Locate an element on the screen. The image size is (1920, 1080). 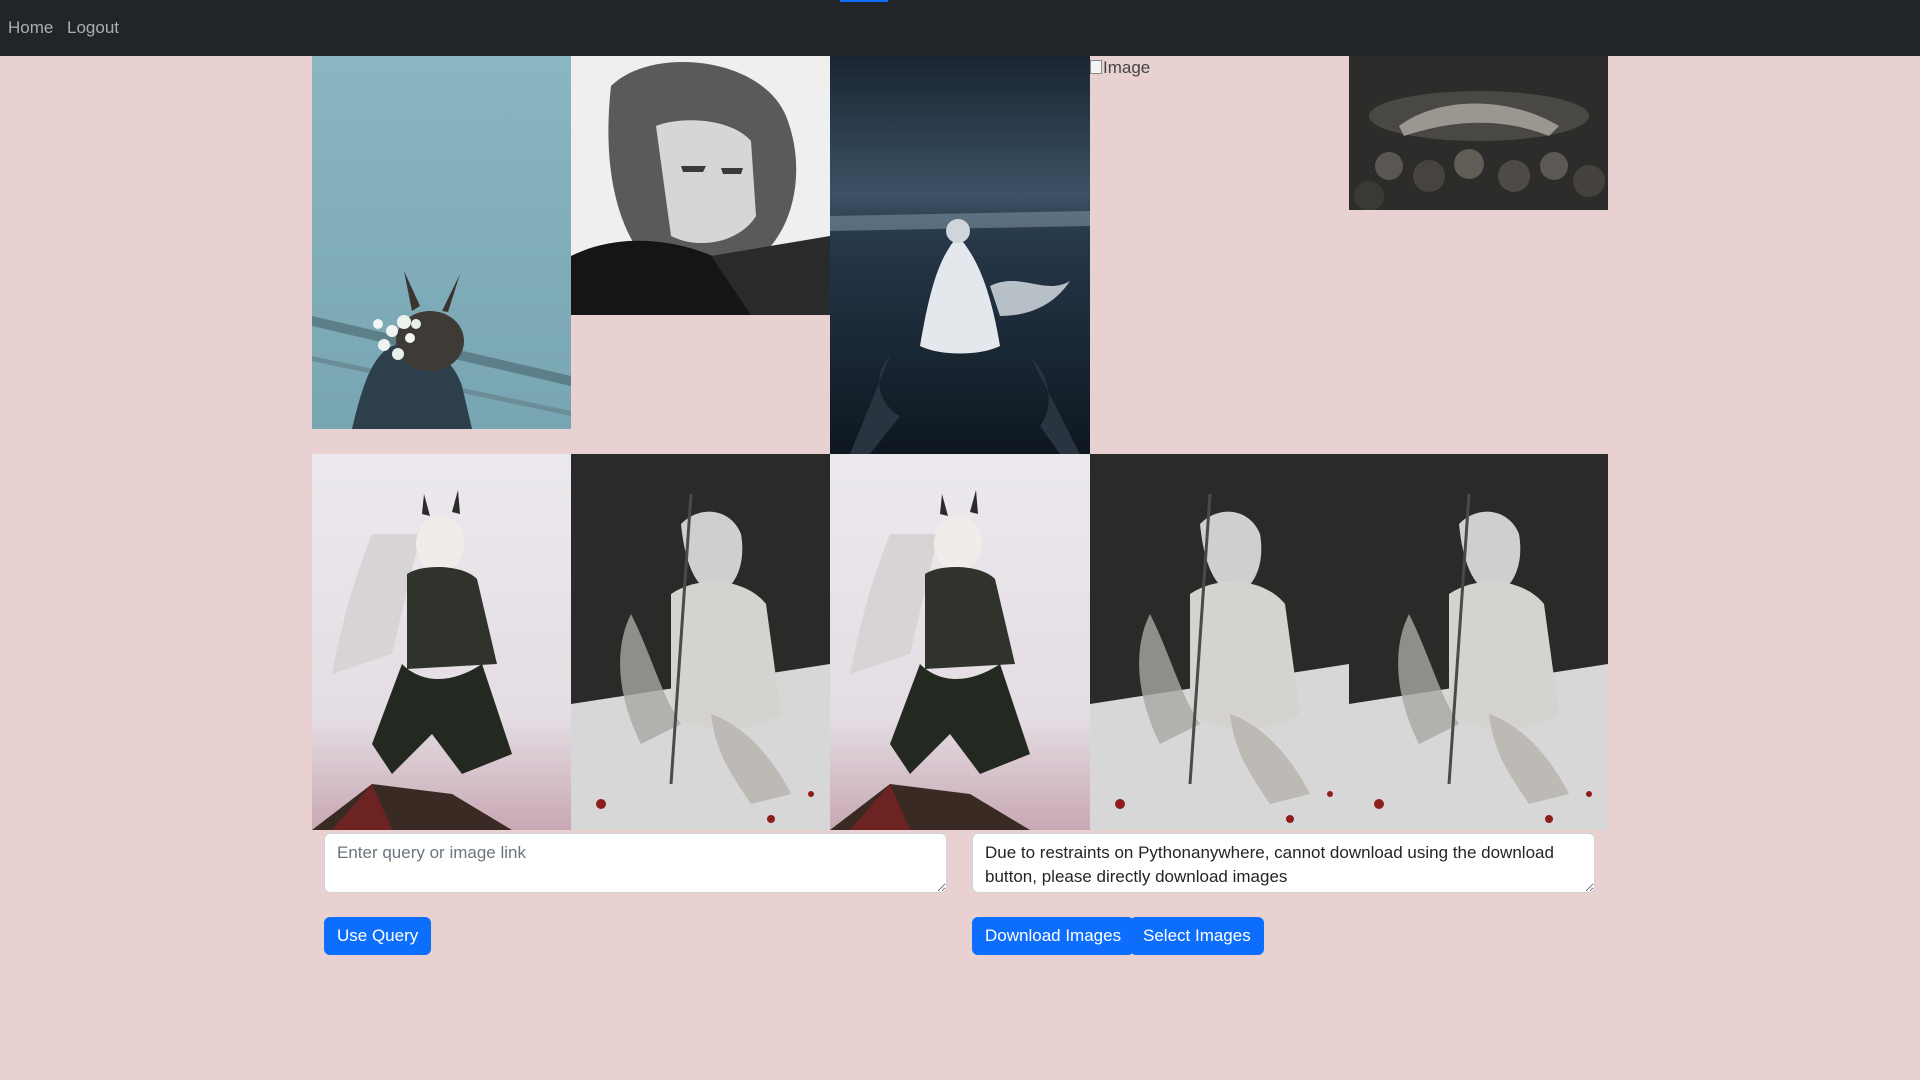
query-input is located at coordinates (635, 863).